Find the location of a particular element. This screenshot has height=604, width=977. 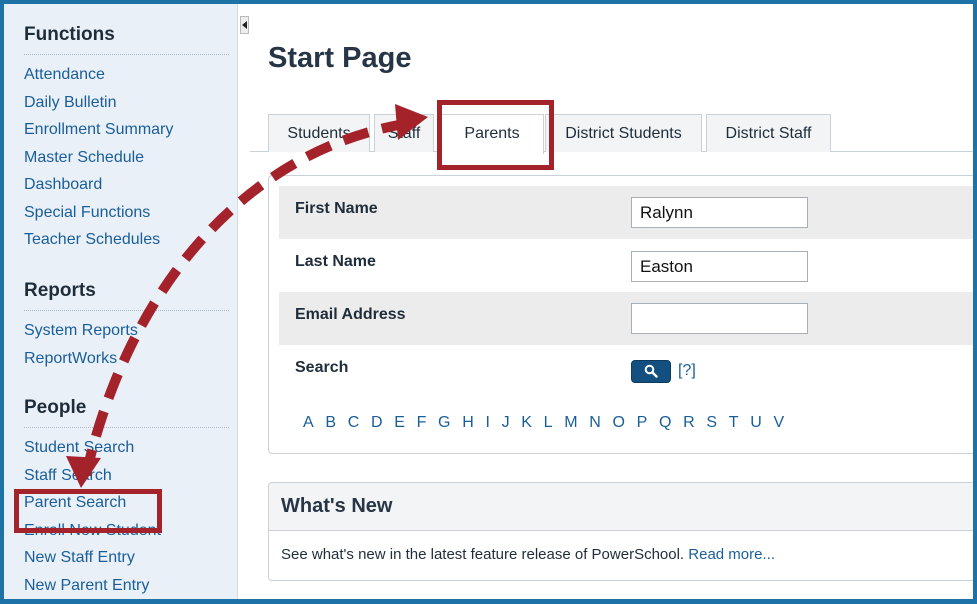

search-button is located at coordinates (651, 371).